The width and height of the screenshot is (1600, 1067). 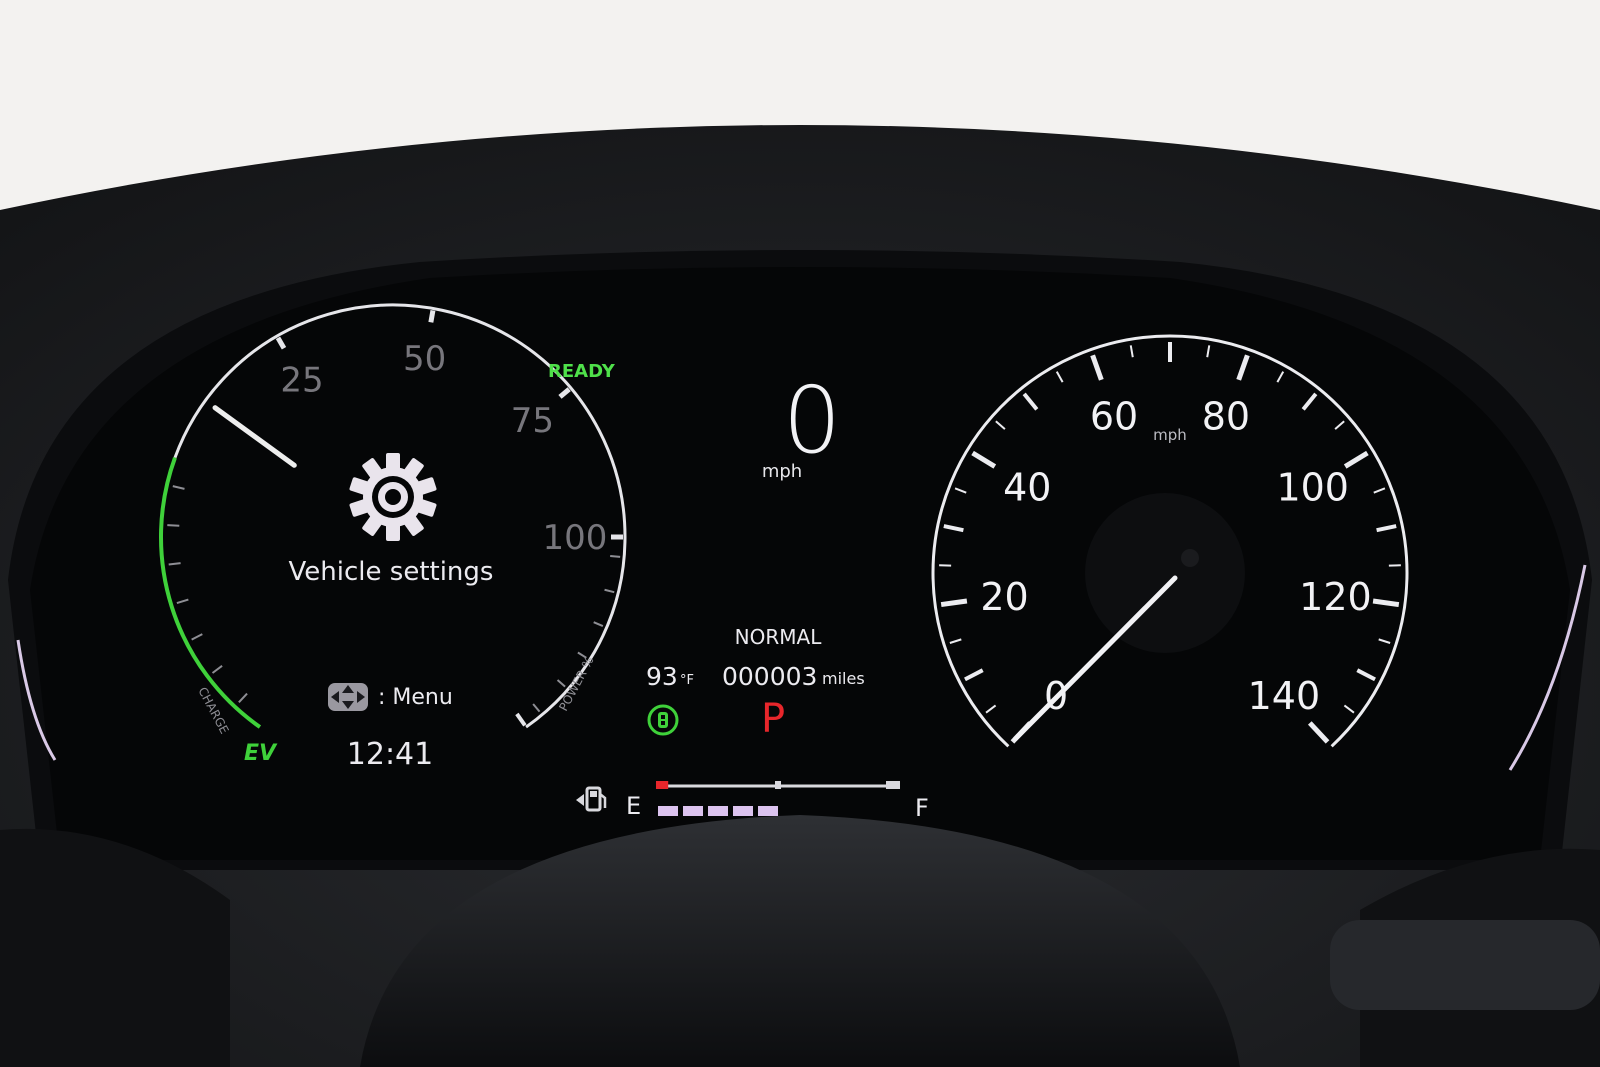 I want to click on ready-indicator: READY, so click(x=582, y=371).